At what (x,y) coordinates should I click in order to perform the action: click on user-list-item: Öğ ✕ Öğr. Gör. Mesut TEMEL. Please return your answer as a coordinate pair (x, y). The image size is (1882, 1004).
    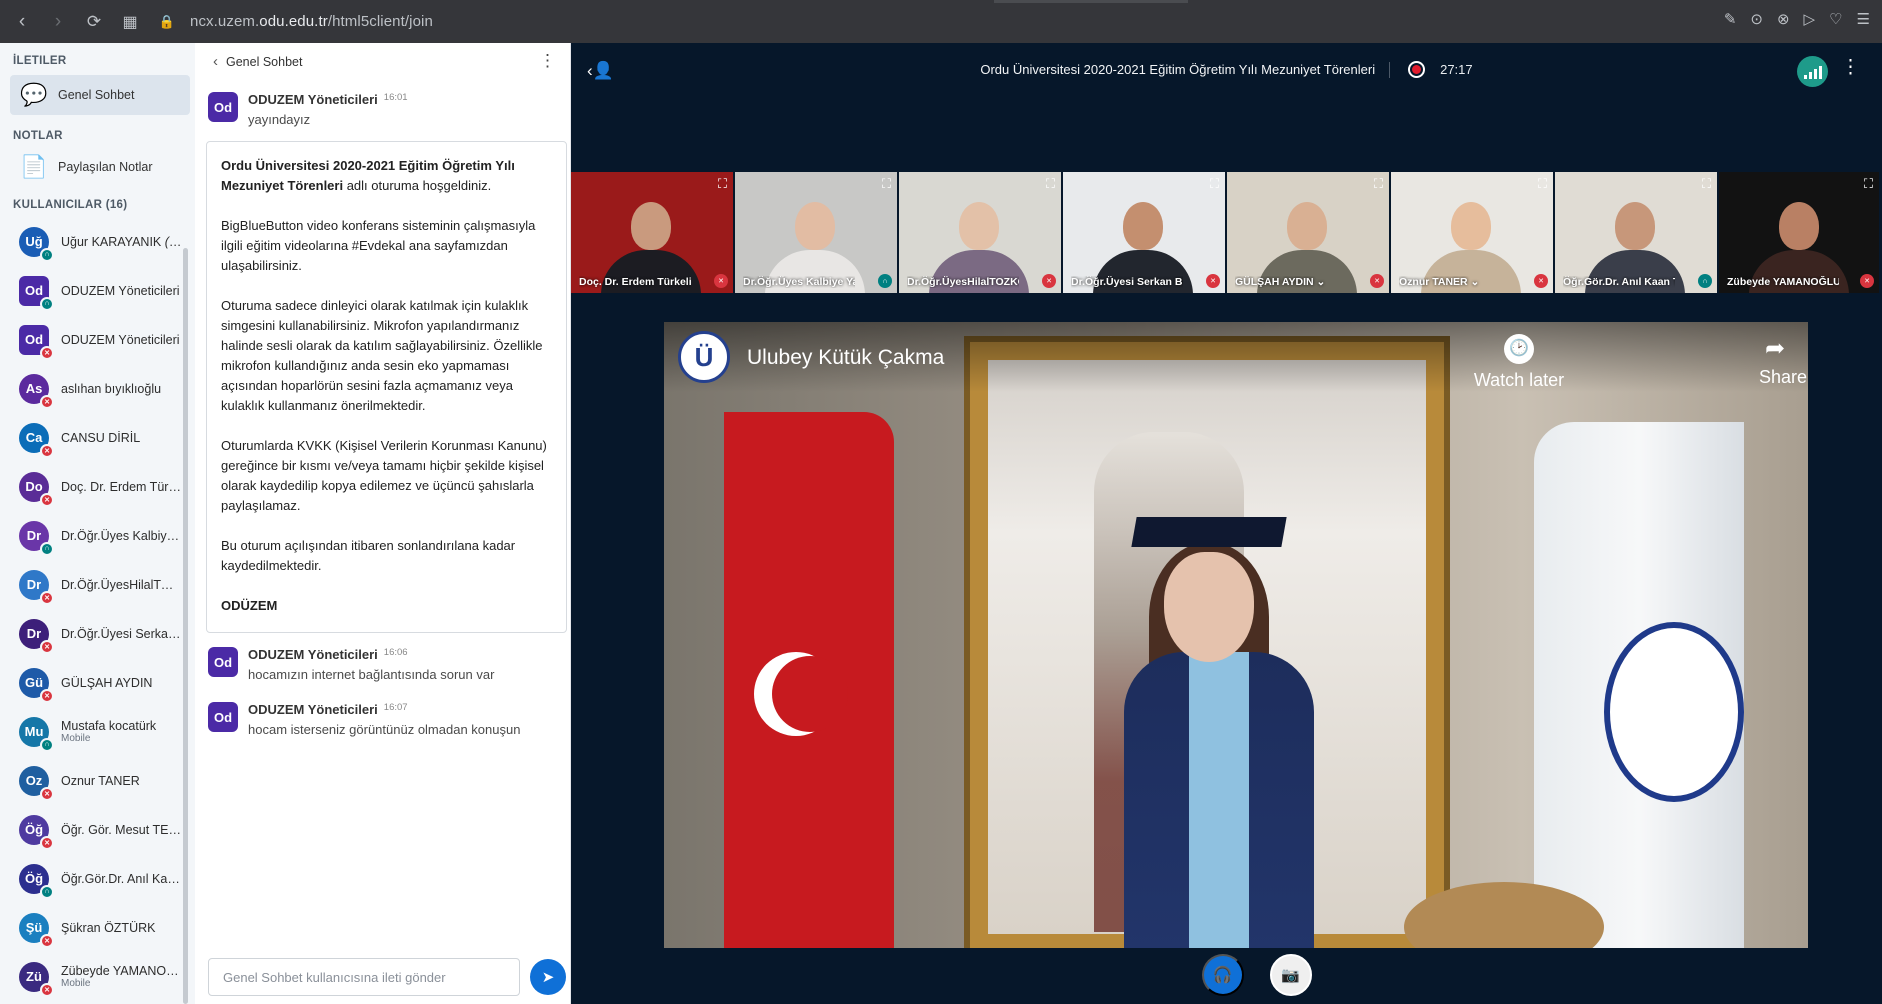
    Looking at the image, I should click on (97, 829).